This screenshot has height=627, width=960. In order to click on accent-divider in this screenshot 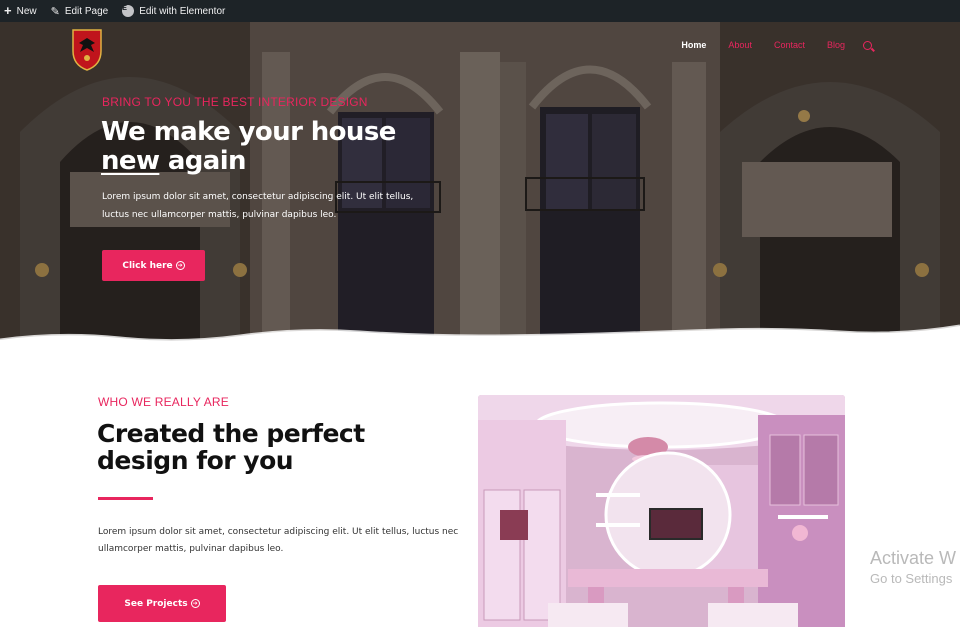, I will do `click(125, 498)`.